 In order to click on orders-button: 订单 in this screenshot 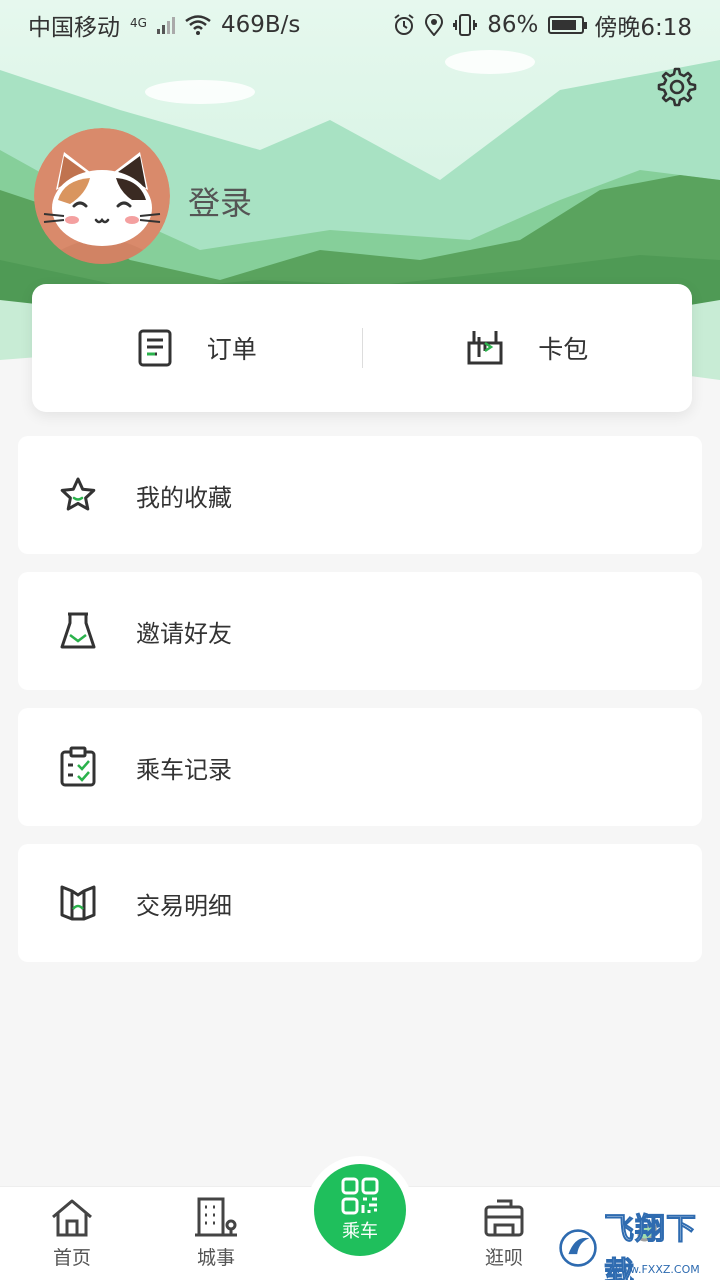, I will do `click(197, 348)`.